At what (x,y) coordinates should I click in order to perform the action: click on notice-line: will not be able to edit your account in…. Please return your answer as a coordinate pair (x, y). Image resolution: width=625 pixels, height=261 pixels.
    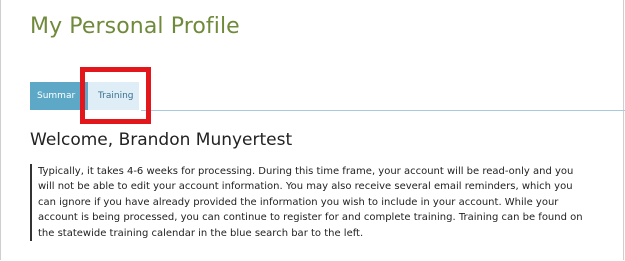
    Looking at the image, I should click on (305, 187).